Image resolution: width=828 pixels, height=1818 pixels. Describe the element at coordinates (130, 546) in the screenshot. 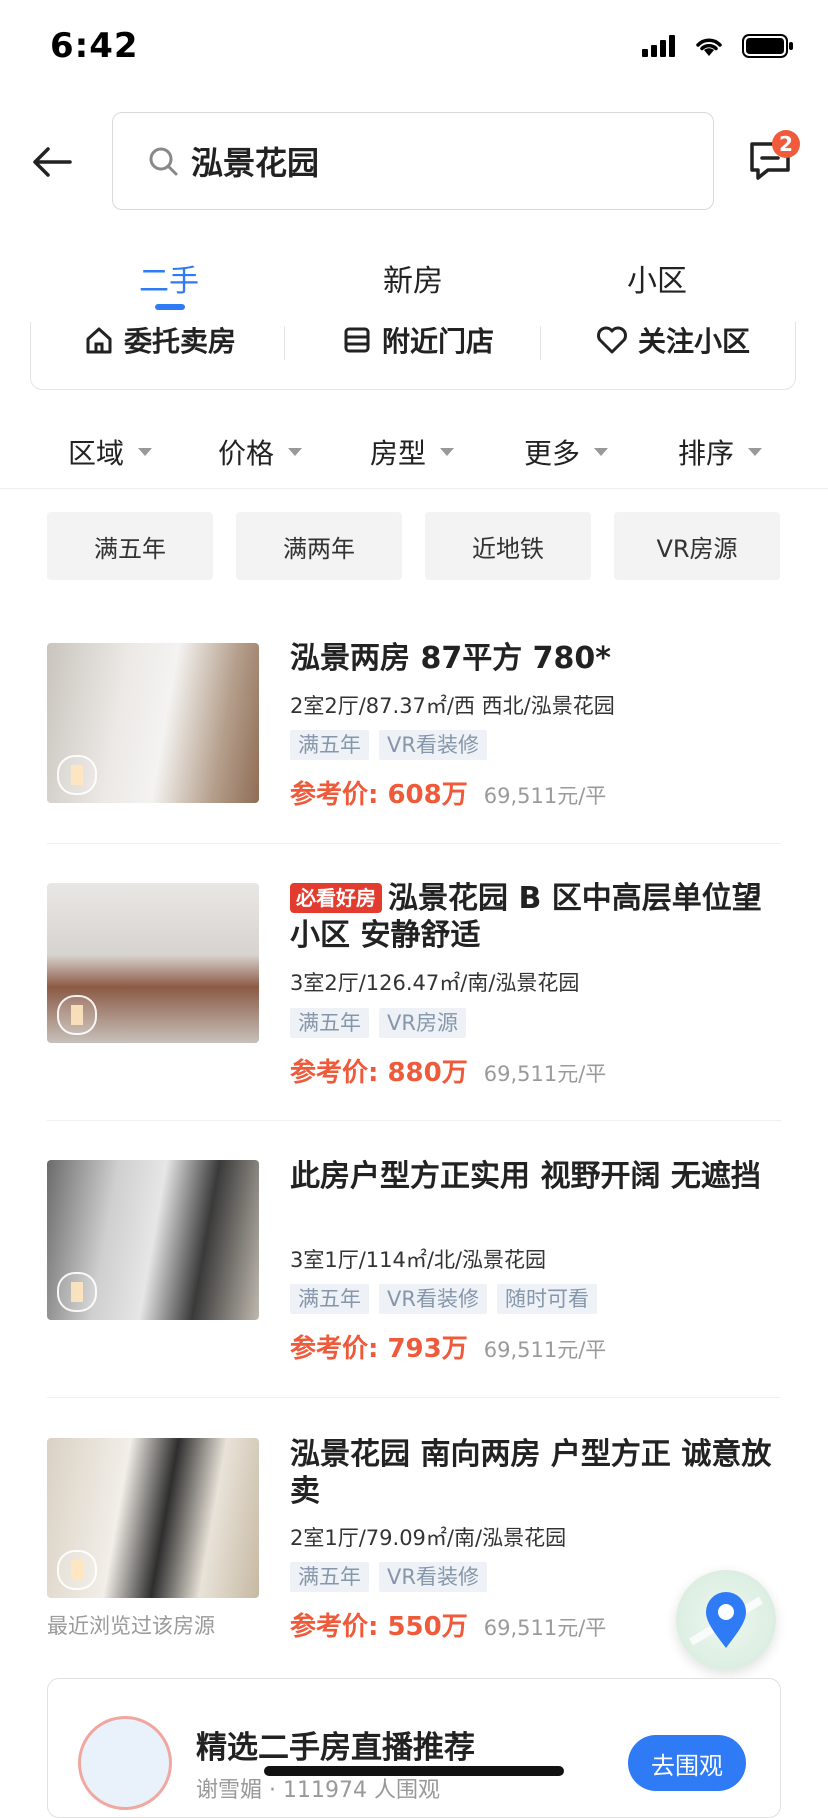

I see `chip-five-years: 满五年` at that location.